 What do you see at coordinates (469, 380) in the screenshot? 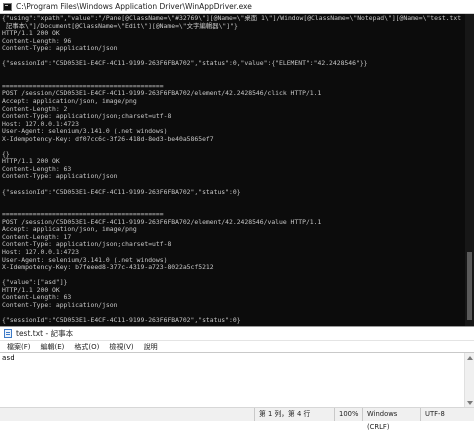
I see `notepad-vertical-scrollbar` at bounding box center [469, 380].